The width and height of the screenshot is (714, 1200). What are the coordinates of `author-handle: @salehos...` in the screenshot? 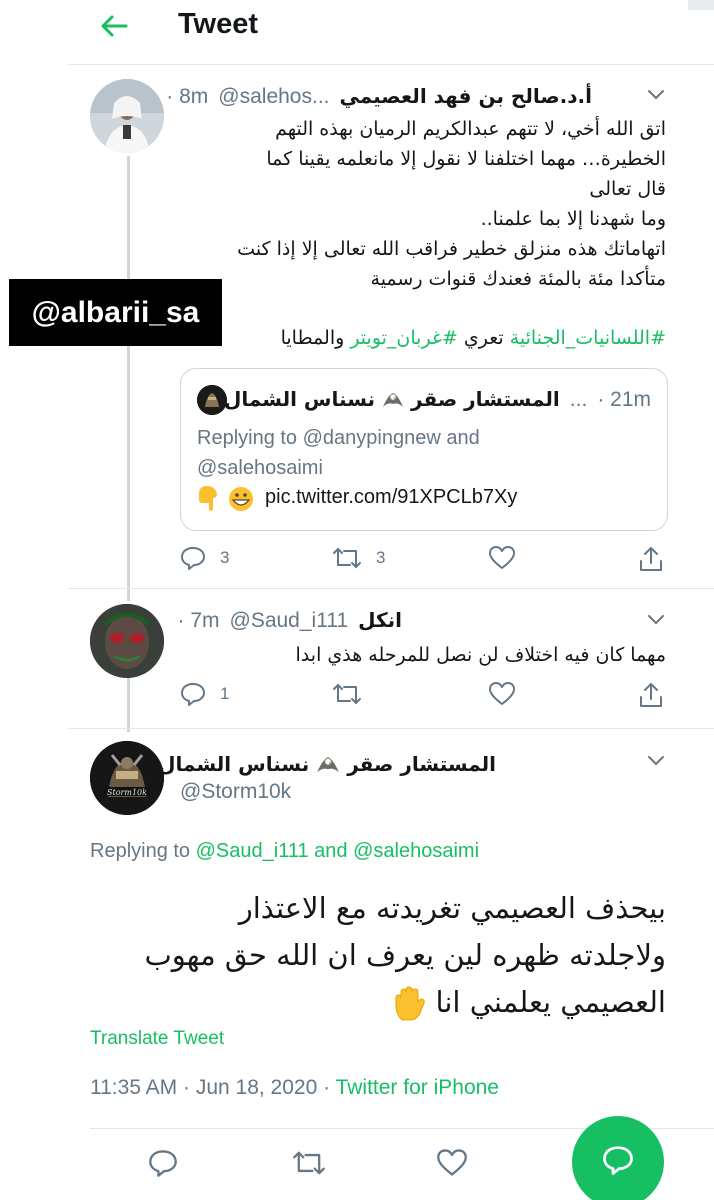 It's located at (273, 97).